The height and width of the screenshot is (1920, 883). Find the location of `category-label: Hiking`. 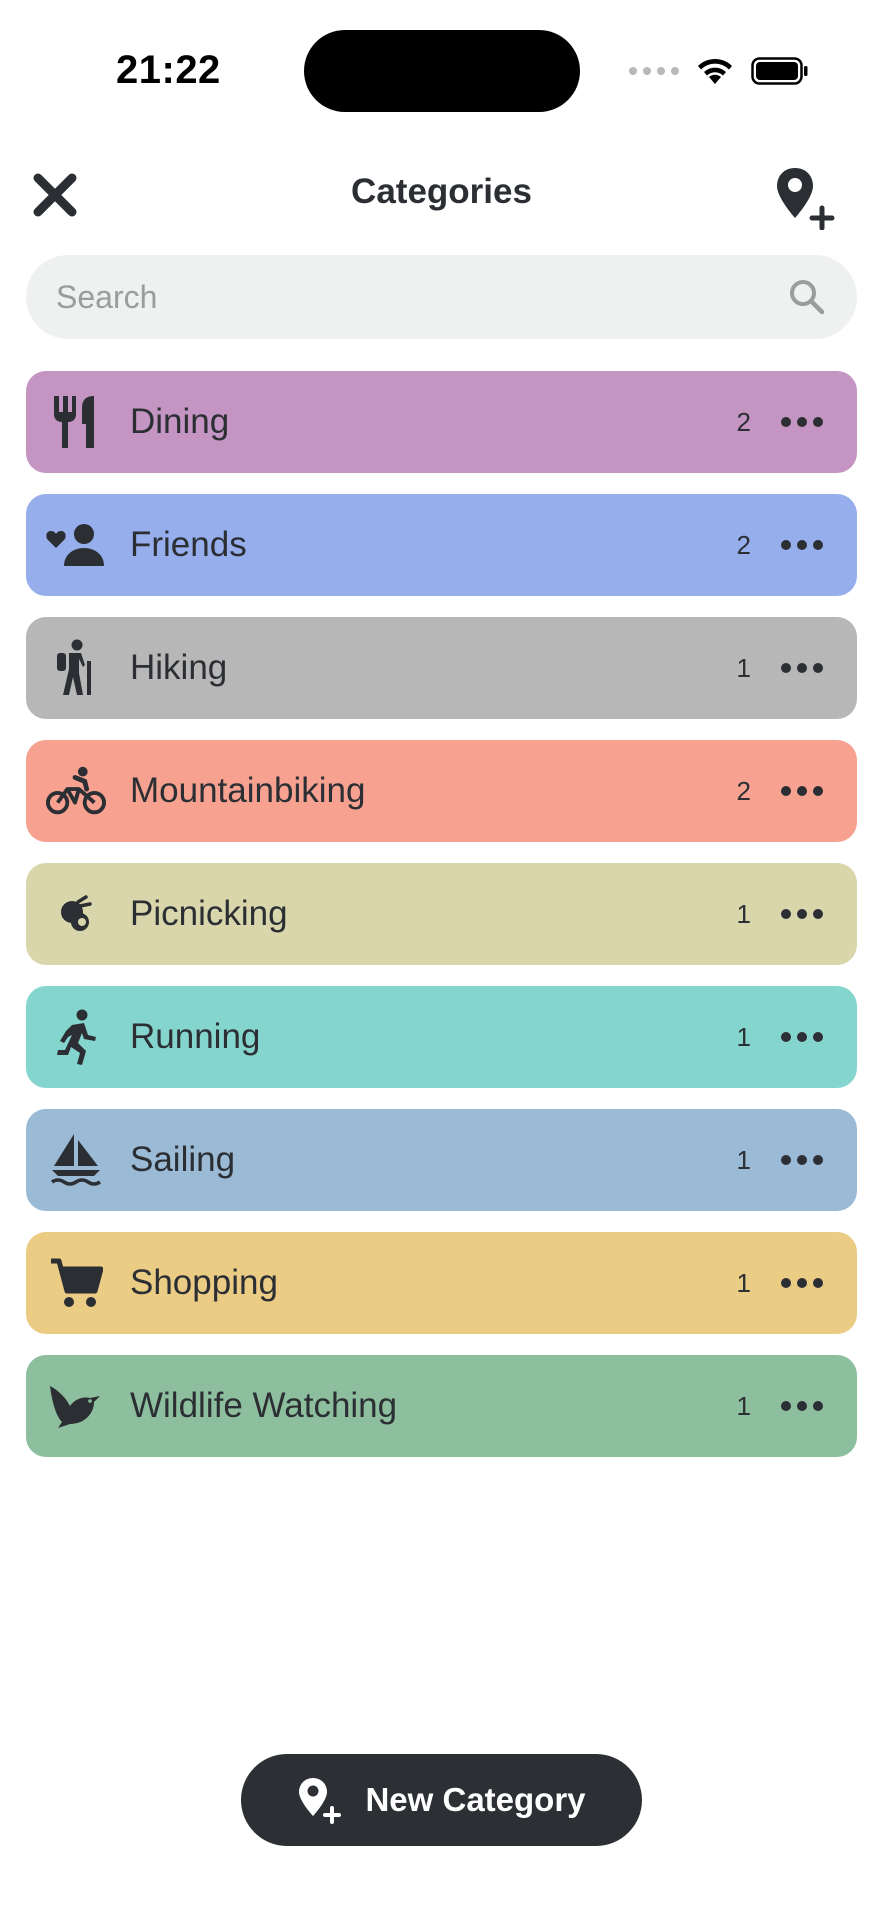

category-label: Hiking is located at coordinates (179, 667).